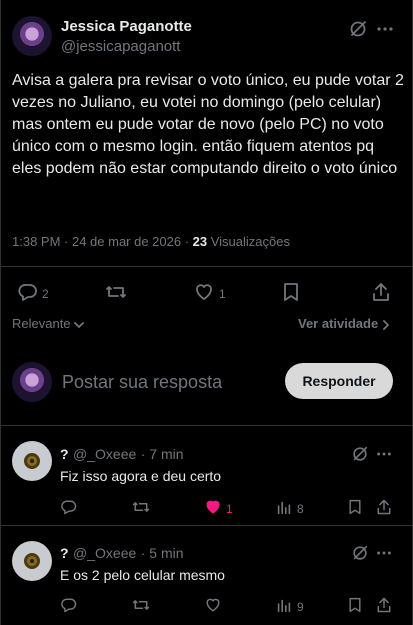 The width and height of the screenshot is (413, 625). I want to click on reply-time: · 5 min, so click(162, 553).